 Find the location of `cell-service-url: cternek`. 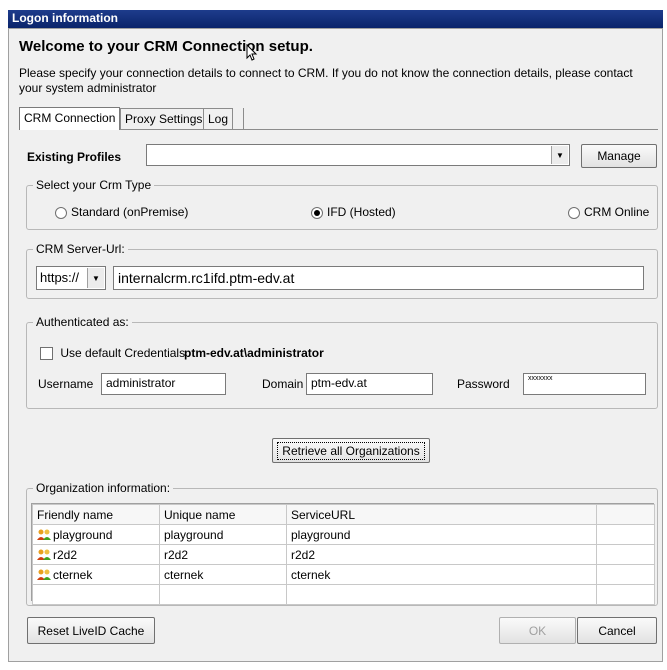

cell-service-url: cternek is located at coordinates (441, 574).